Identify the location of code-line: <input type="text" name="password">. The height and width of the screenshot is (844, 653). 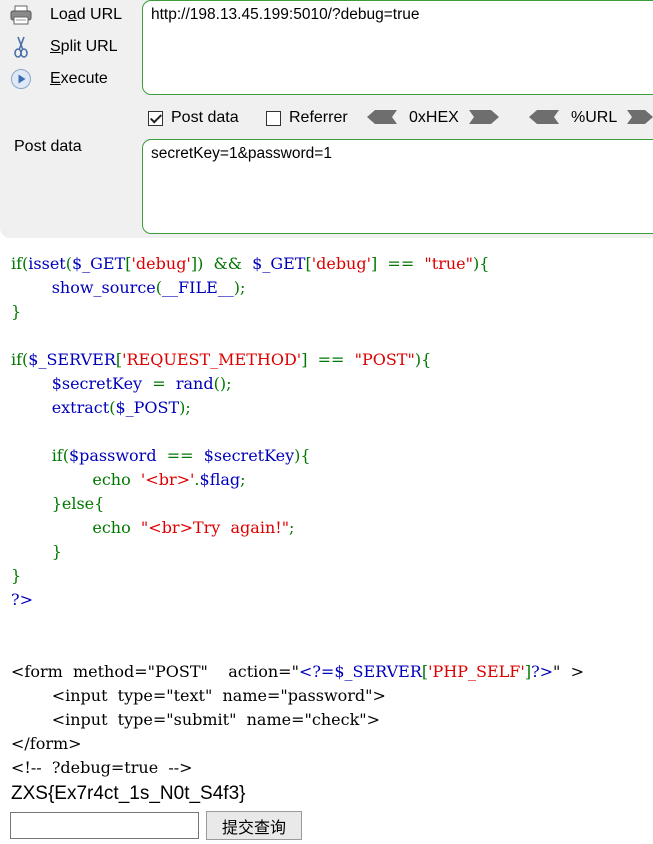
(198, 695).